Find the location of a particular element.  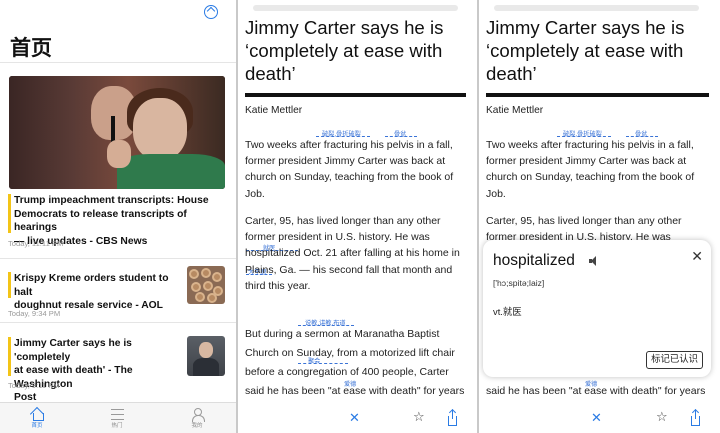

user-icon is located at coordinates (198, 415).